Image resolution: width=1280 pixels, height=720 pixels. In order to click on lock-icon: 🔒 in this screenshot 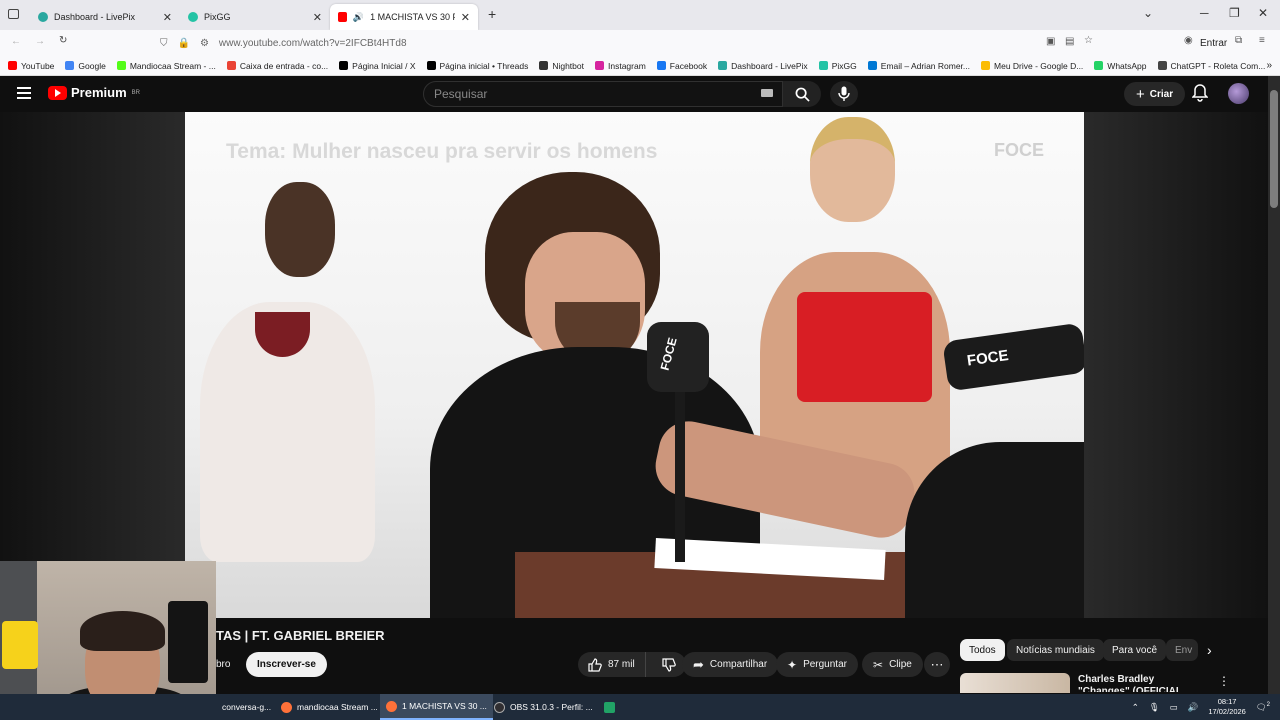, I will do `click(184, 43)`.